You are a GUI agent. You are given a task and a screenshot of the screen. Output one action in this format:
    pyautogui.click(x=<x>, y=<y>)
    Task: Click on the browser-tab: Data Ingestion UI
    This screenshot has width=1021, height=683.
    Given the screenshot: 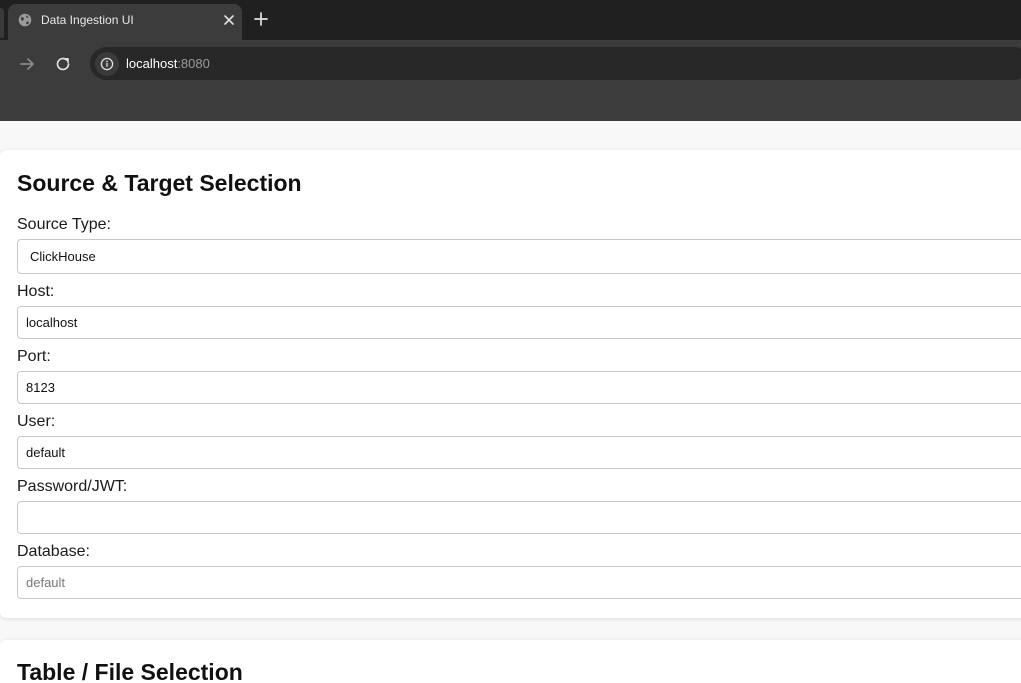 What is the action you would take?
    pyautogui.click(x=125, y=22)
    